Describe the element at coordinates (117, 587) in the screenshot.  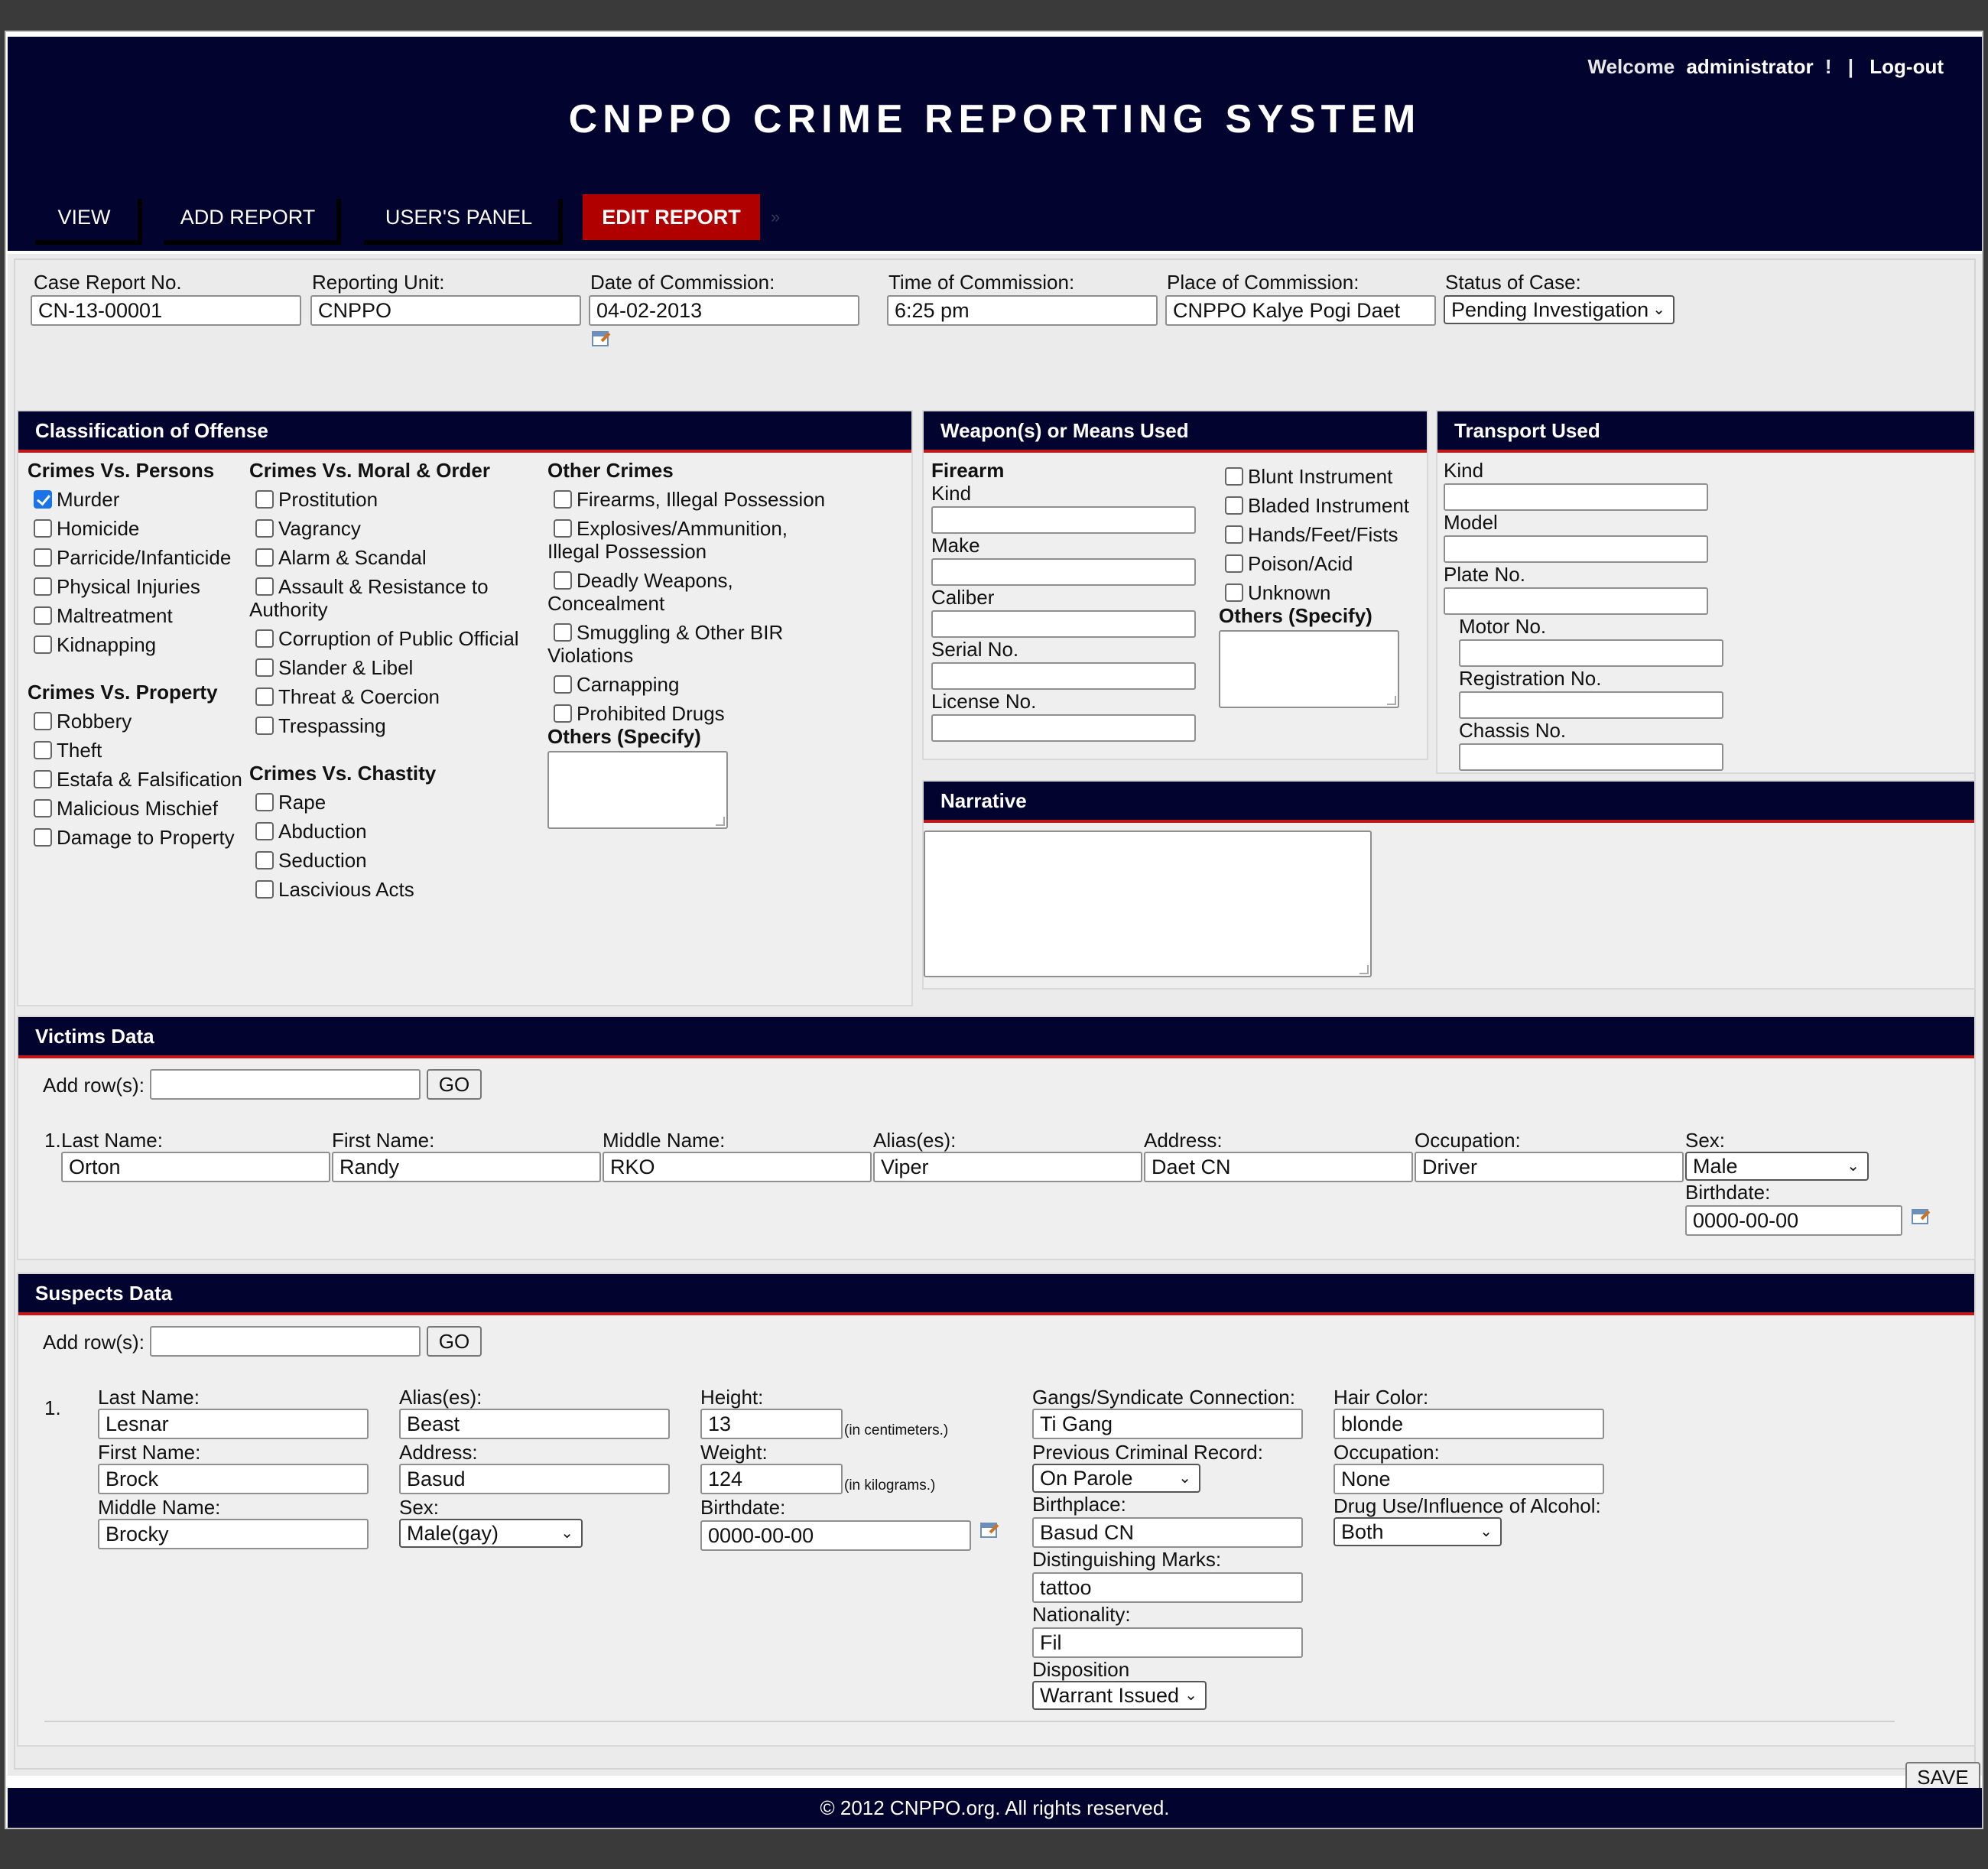
I see `cb-physical-injuries: Physical Injuries` at that location.